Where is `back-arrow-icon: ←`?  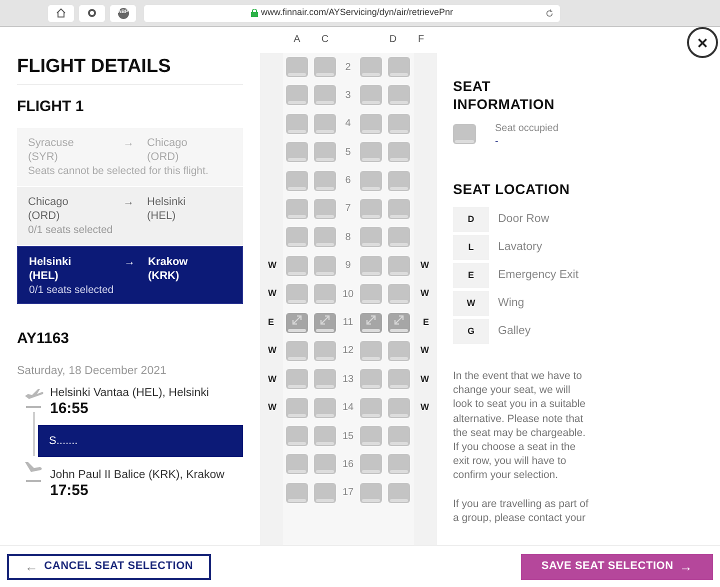
back-arrow-icon: ← is located at coordinates (31, 566).